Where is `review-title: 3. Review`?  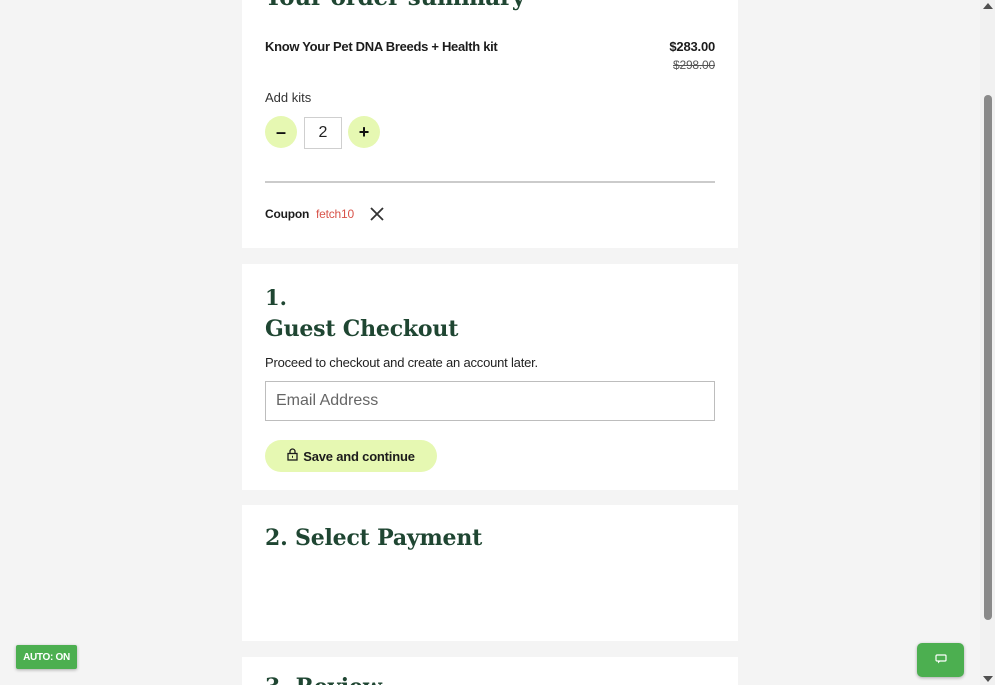 review-title: 3. Review is located at coordinates (323, 679).